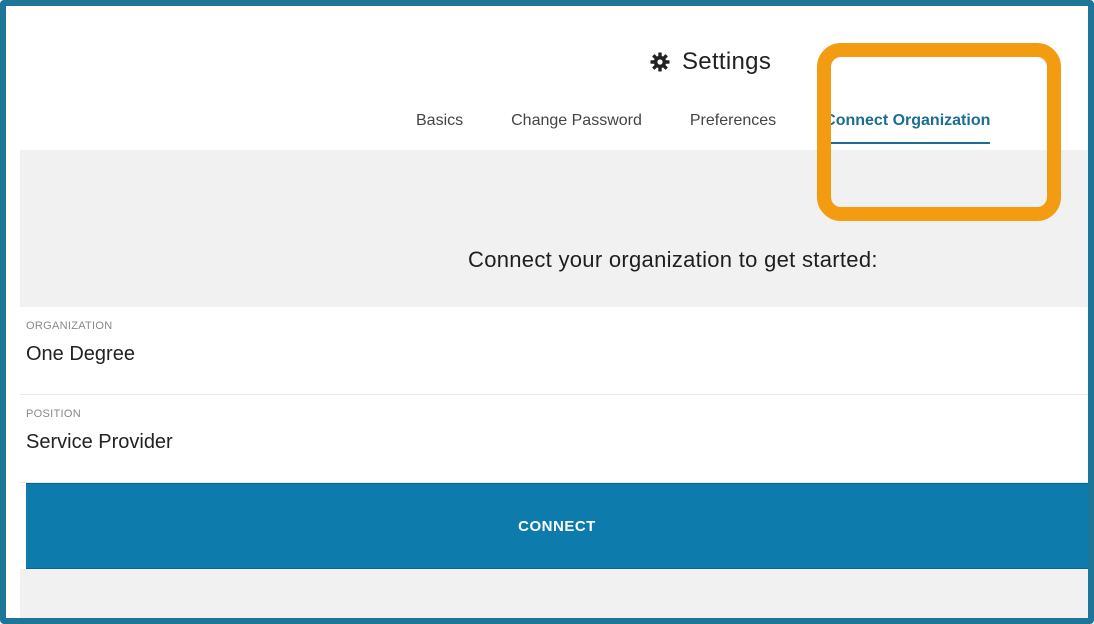 Image resolution: width=1094 pixels, height=624 pixels. What do you see at coordinates (576, 128) in the screenshot?
I see `tab-change-password: Change Password` at bounding box center [576, 128].